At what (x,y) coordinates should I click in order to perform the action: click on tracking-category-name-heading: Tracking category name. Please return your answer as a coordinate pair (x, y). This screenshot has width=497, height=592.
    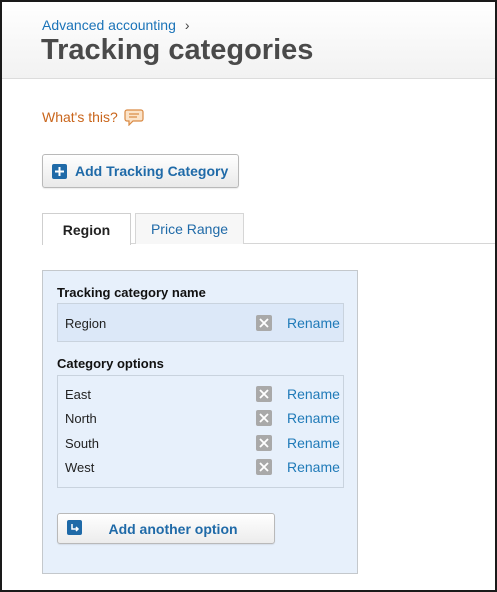
    Looking at the image, I should click on (131, 292).